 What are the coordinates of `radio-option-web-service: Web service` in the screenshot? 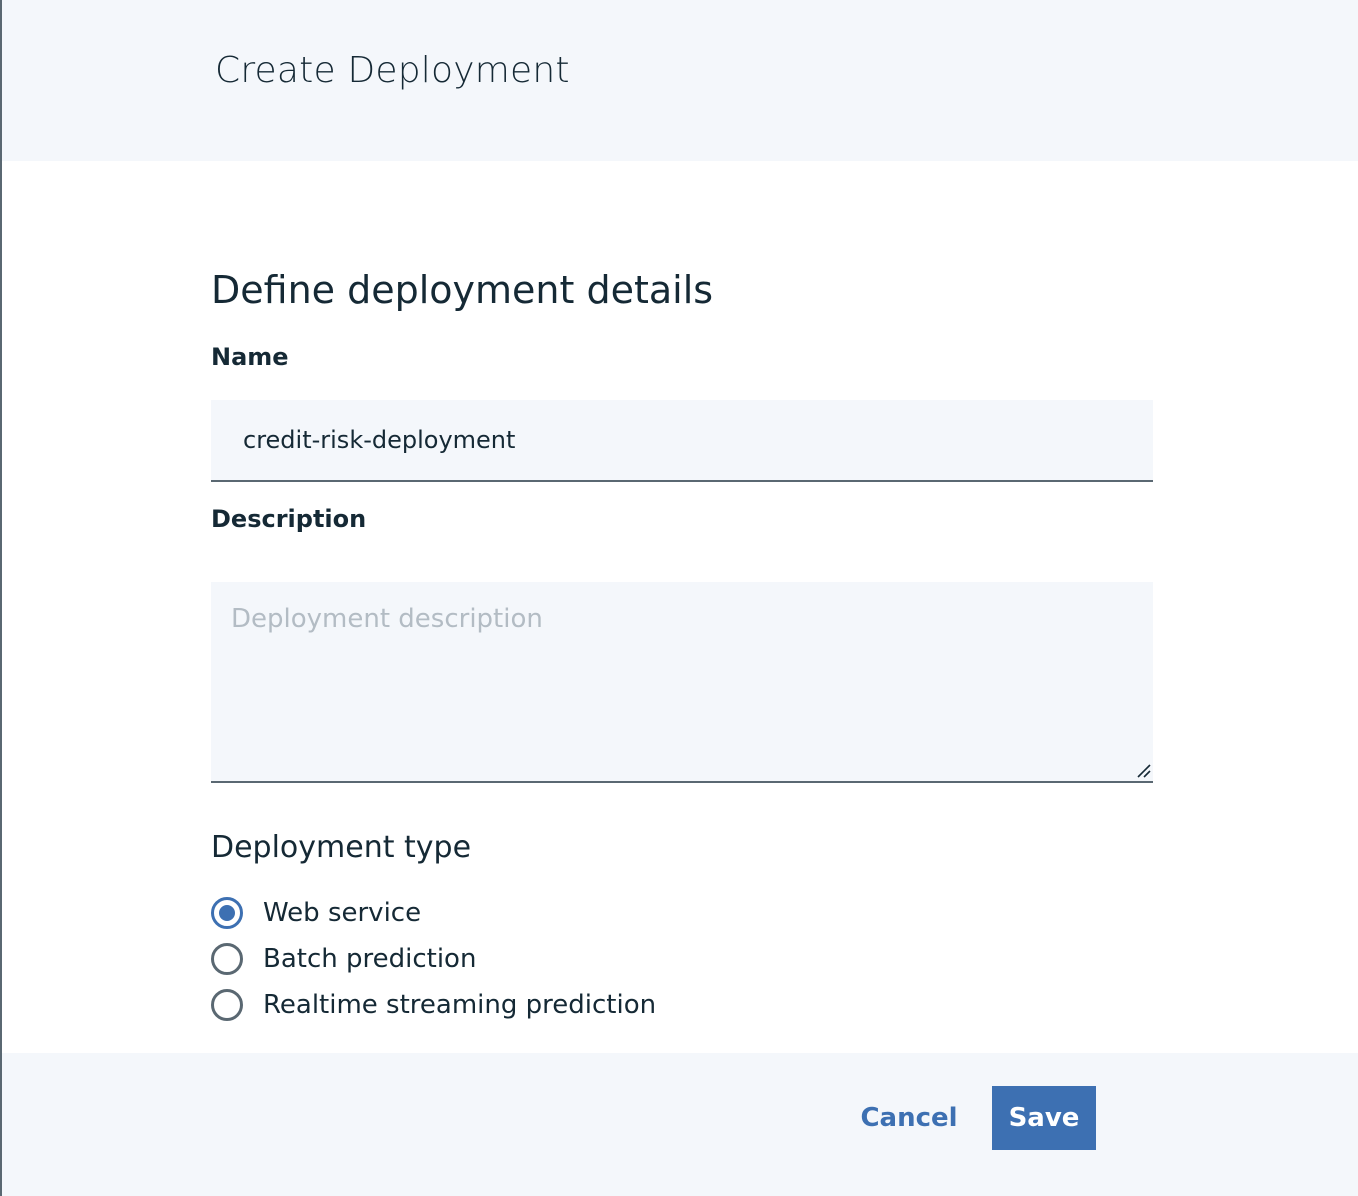 It's located at (316, 913).